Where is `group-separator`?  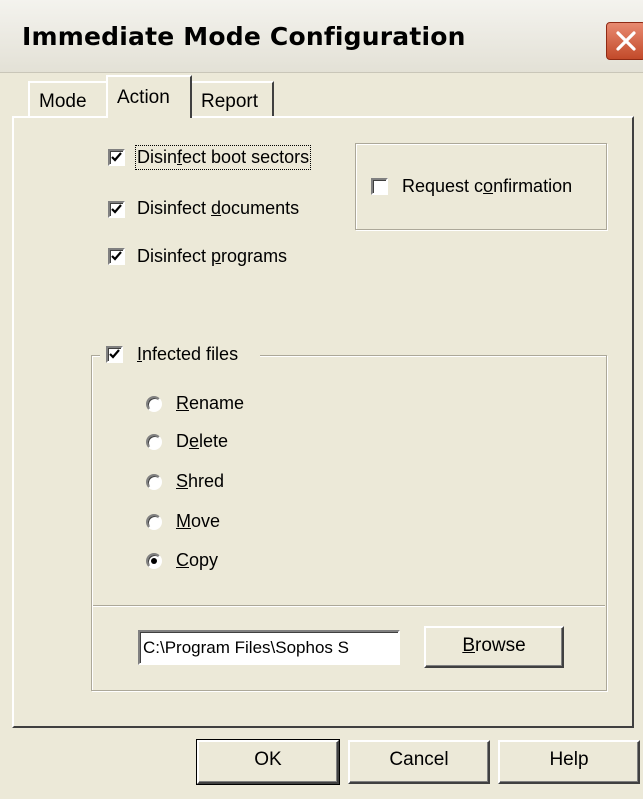
group-separator is located at coordinates (349, 606).